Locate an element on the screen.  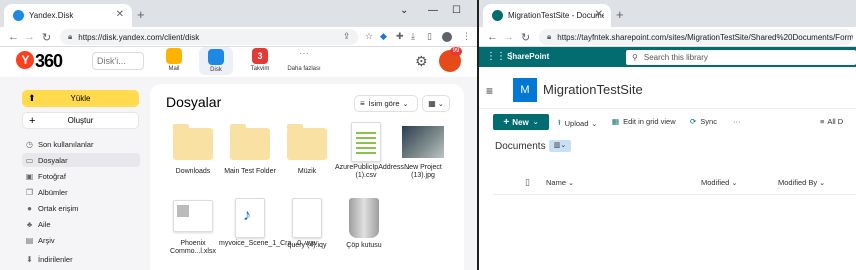
archive-icon: ▤ is located at coordinates (29, 240).